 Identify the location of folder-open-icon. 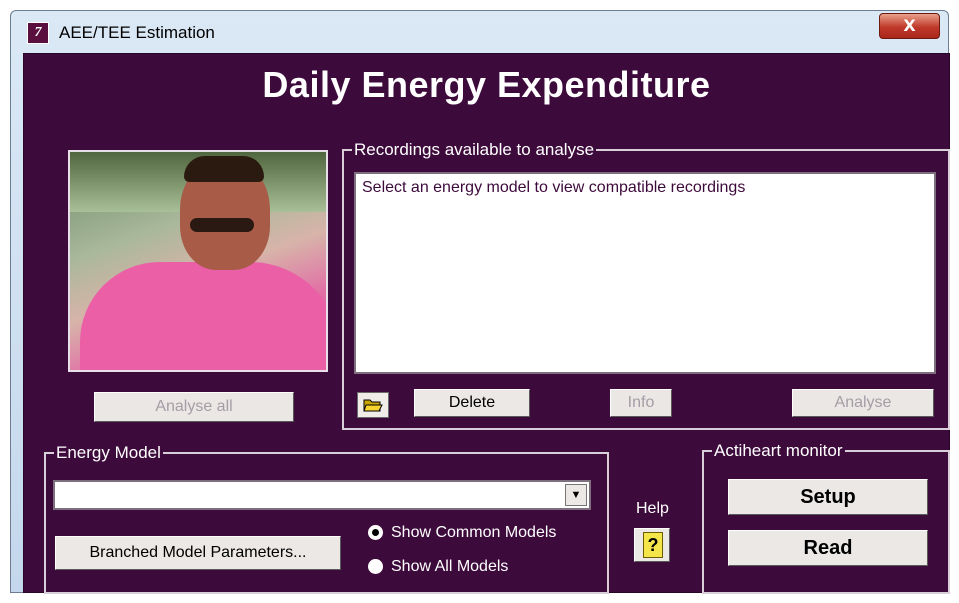
(373, 405).